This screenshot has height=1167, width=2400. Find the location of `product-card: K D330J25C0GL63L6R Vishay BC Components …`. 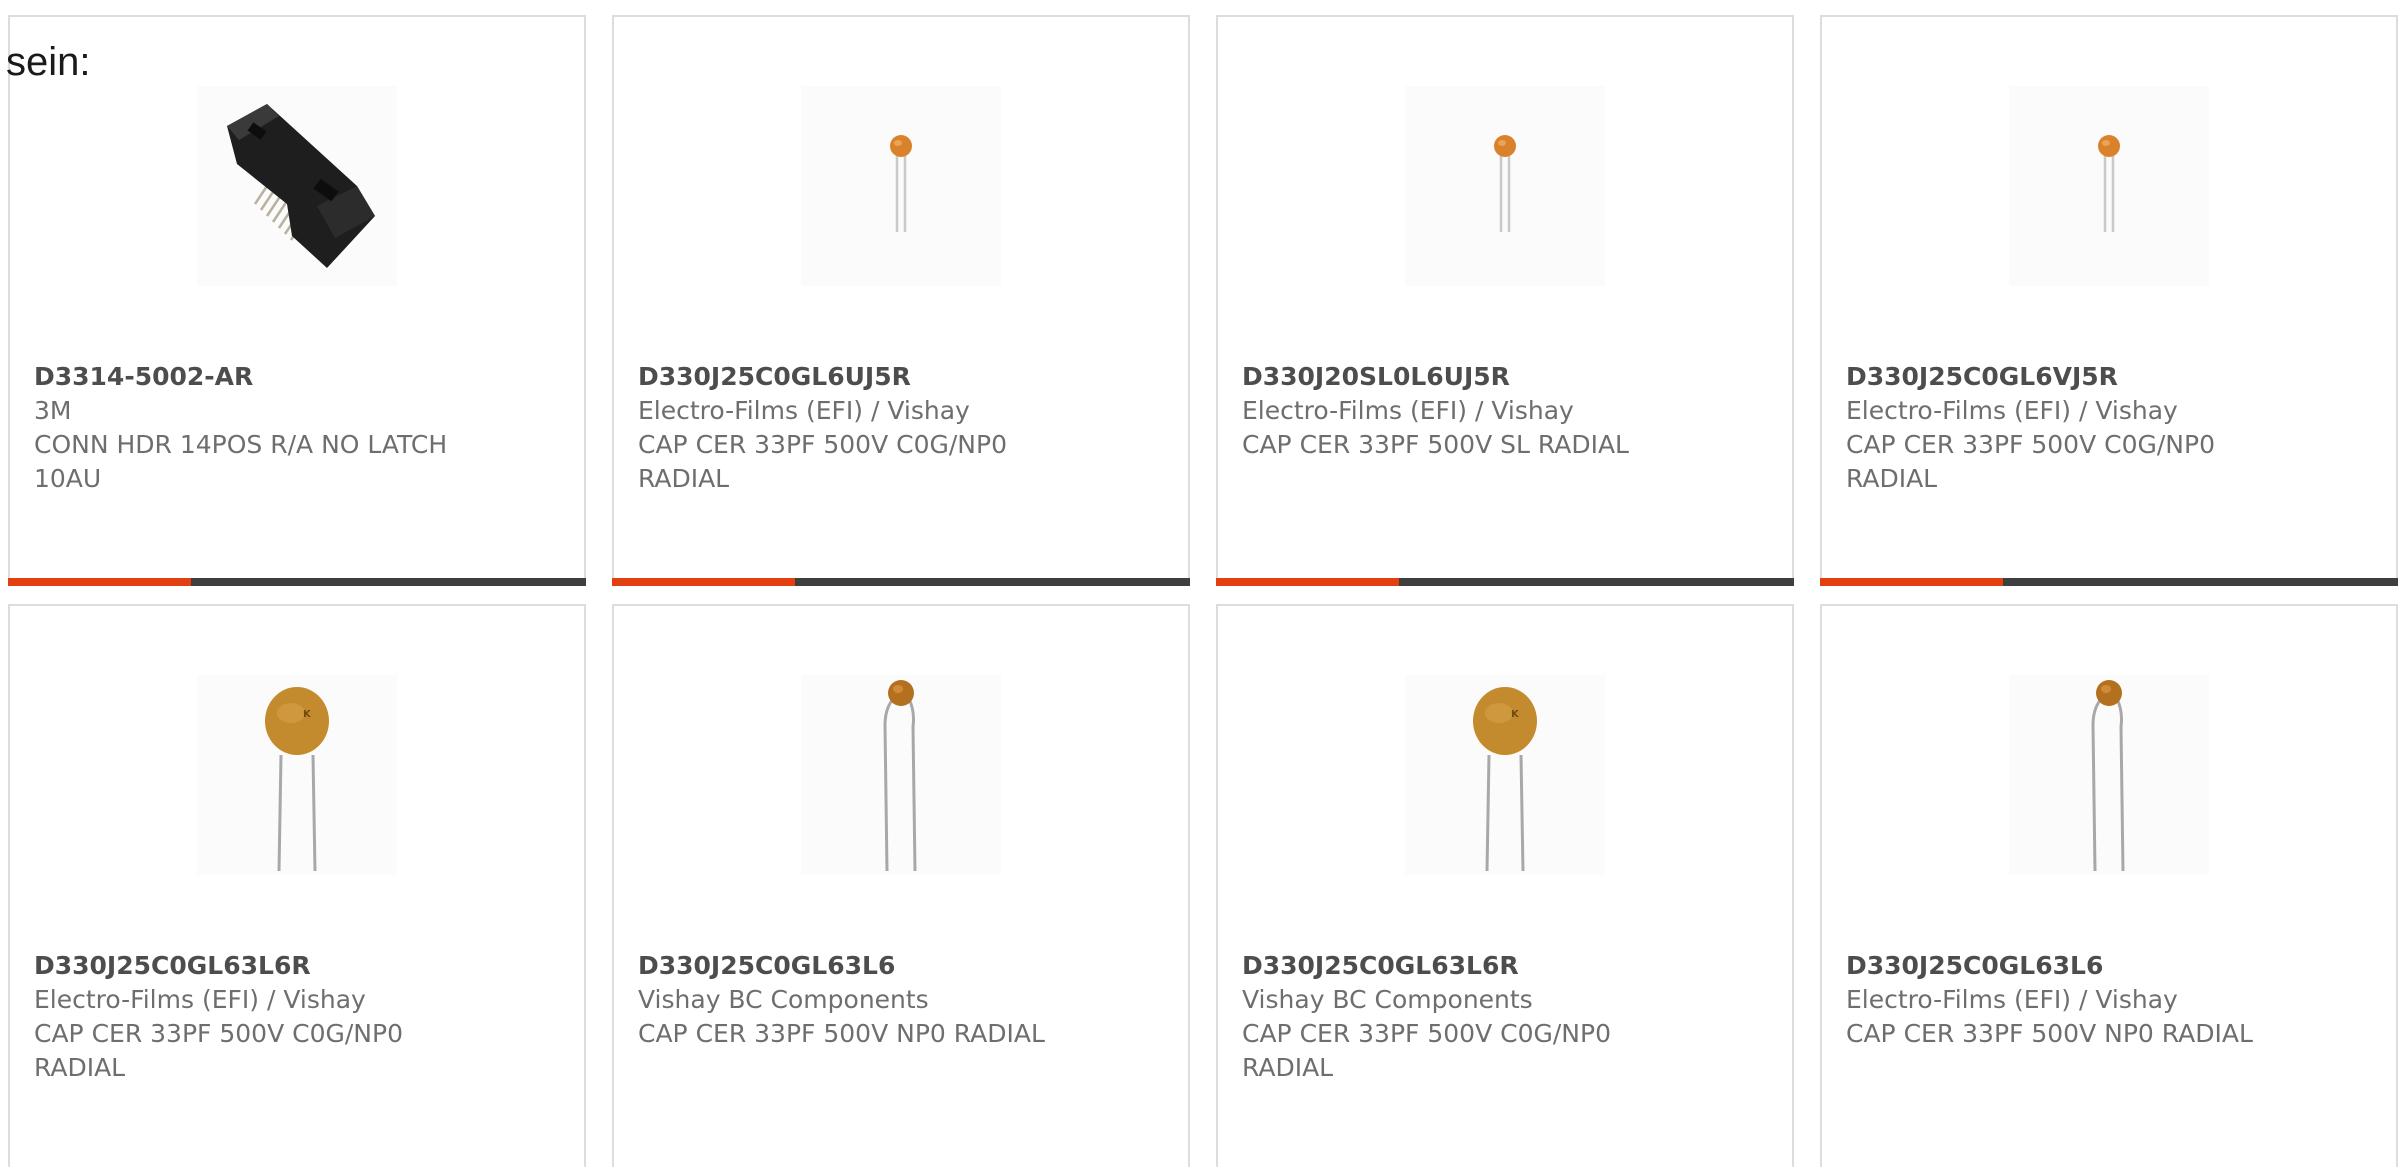

product-card: K D330J25C0GL63L6R Vishay BC Components … is located at coordinates (1505, 885).